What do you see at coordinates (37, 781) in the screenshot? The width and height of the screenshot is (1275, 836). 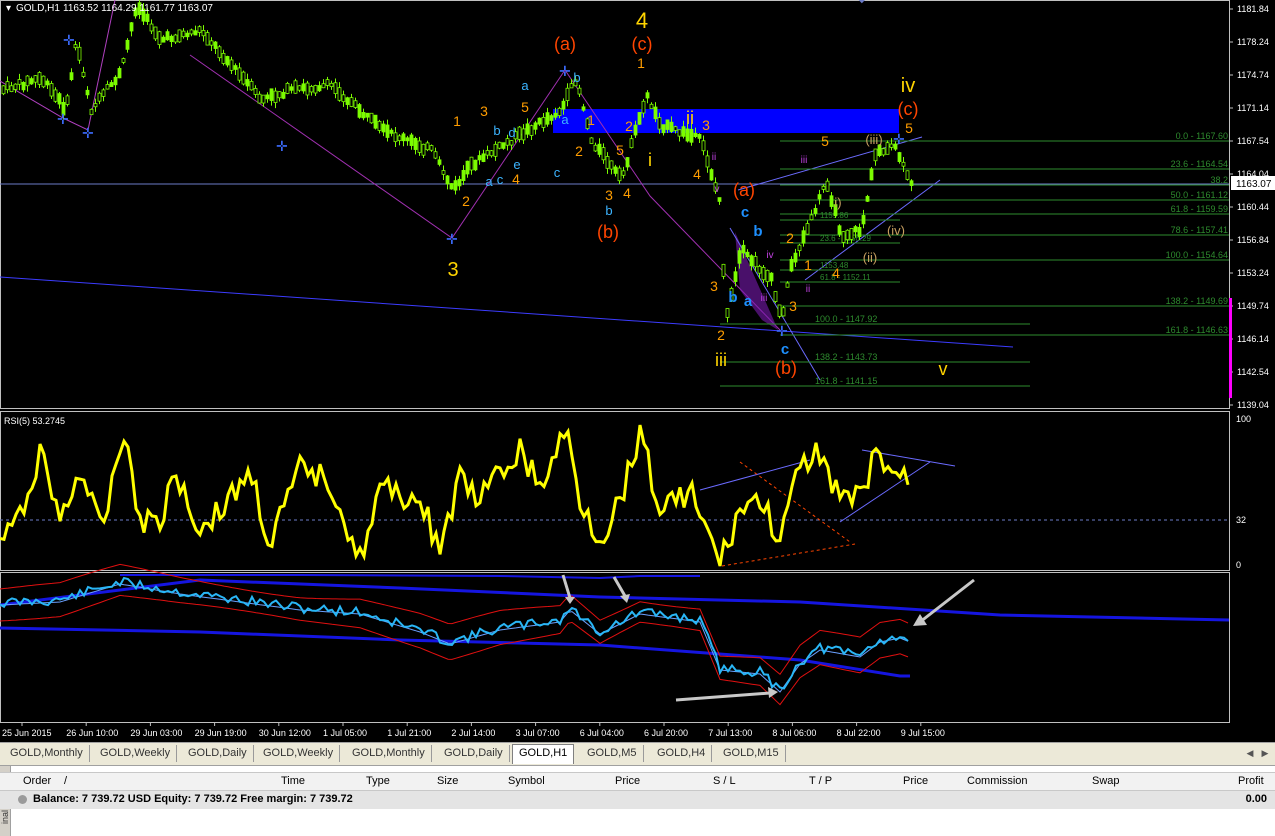 I see `col-order: Order` at bounding box center [37, 781].